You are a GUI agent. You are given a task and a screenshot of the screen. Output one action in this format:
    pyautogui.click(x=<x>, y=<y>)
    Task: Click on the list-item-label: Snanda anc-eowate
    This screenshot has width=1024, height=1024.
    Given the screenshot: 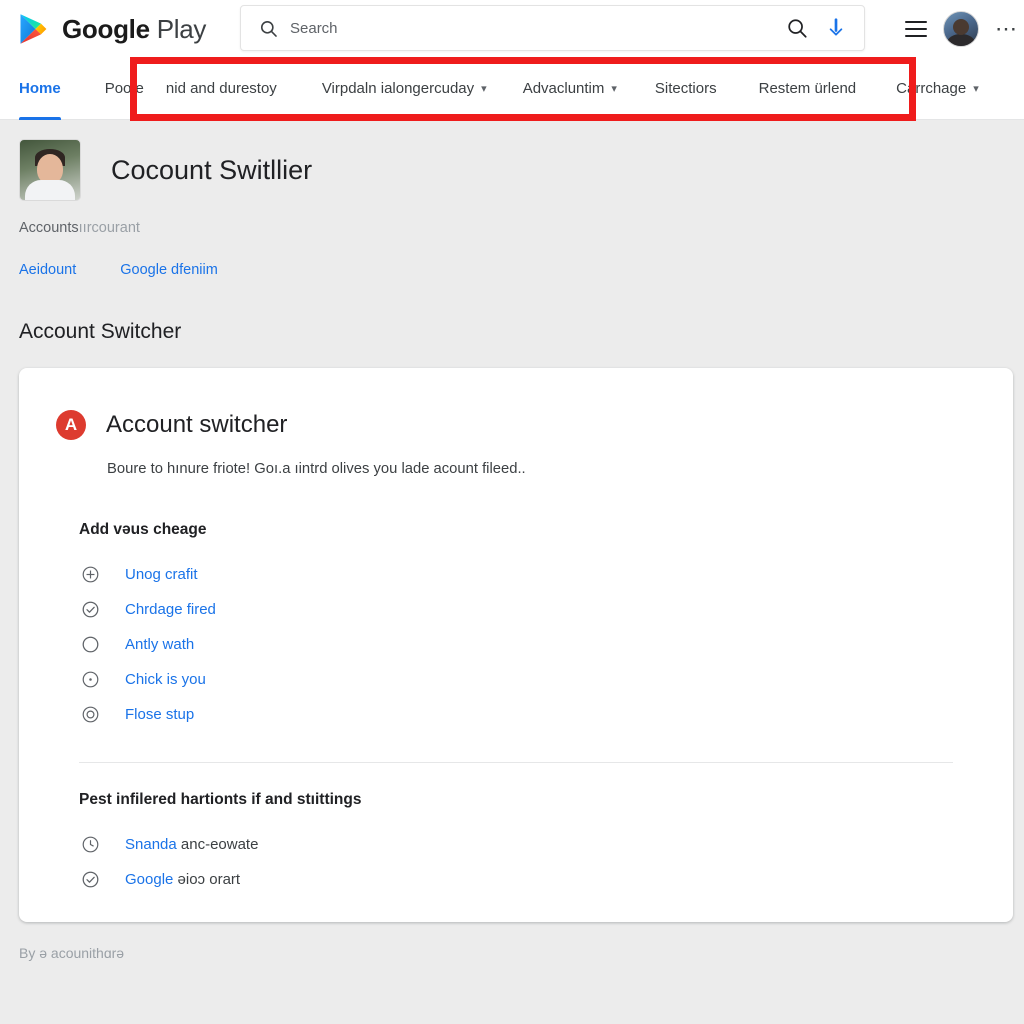 What is the action you would take?
    pyautogui.click(x=191, y=844)
    